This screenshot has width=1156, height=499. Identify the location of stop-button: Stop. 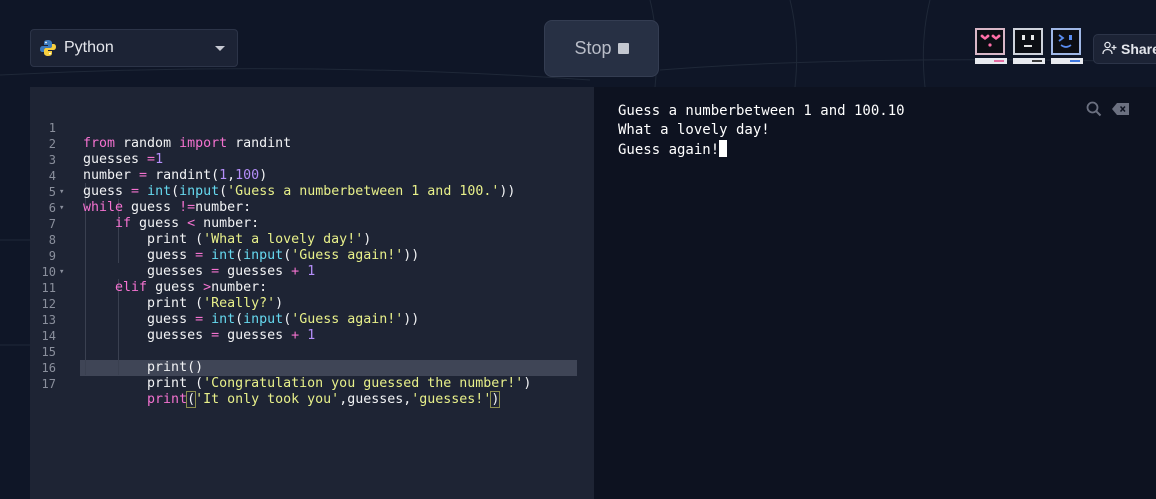
(601, 48).